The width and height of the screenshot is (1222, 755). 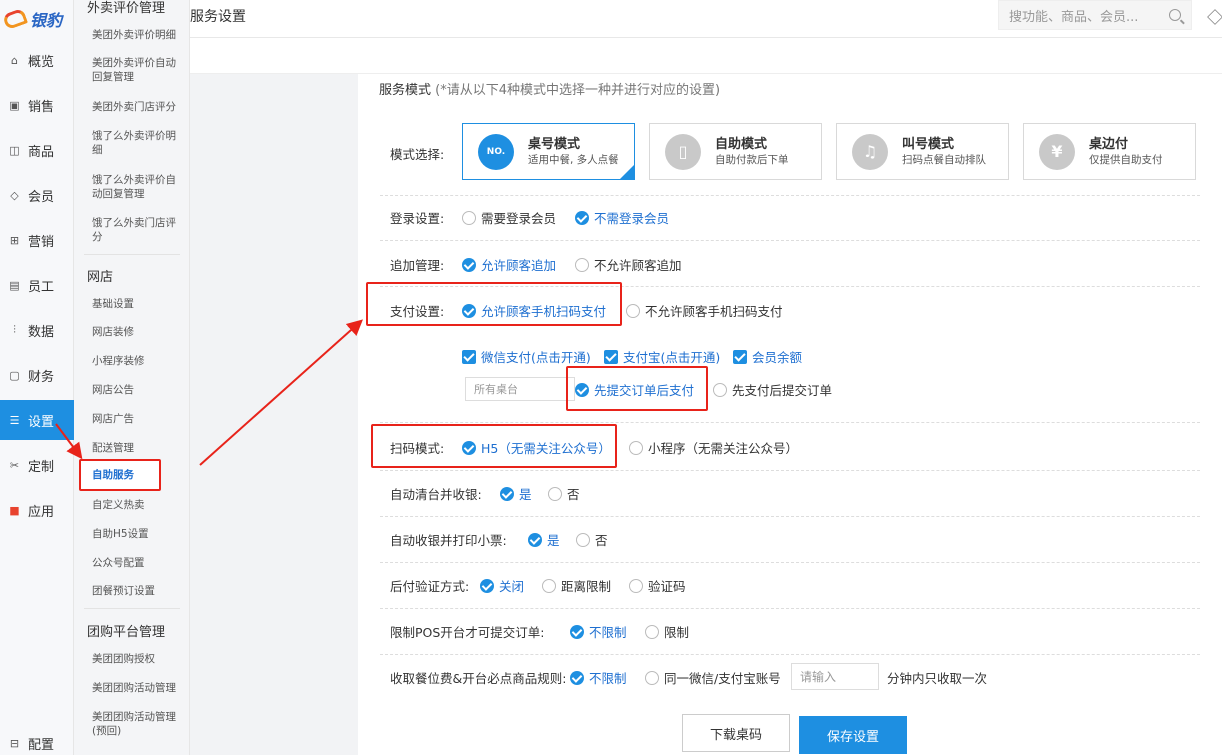 What do you see at coordinates (496, 151) in the screenshot?
I see `table-number-icon: NO.` at bounding box center [496, 151].